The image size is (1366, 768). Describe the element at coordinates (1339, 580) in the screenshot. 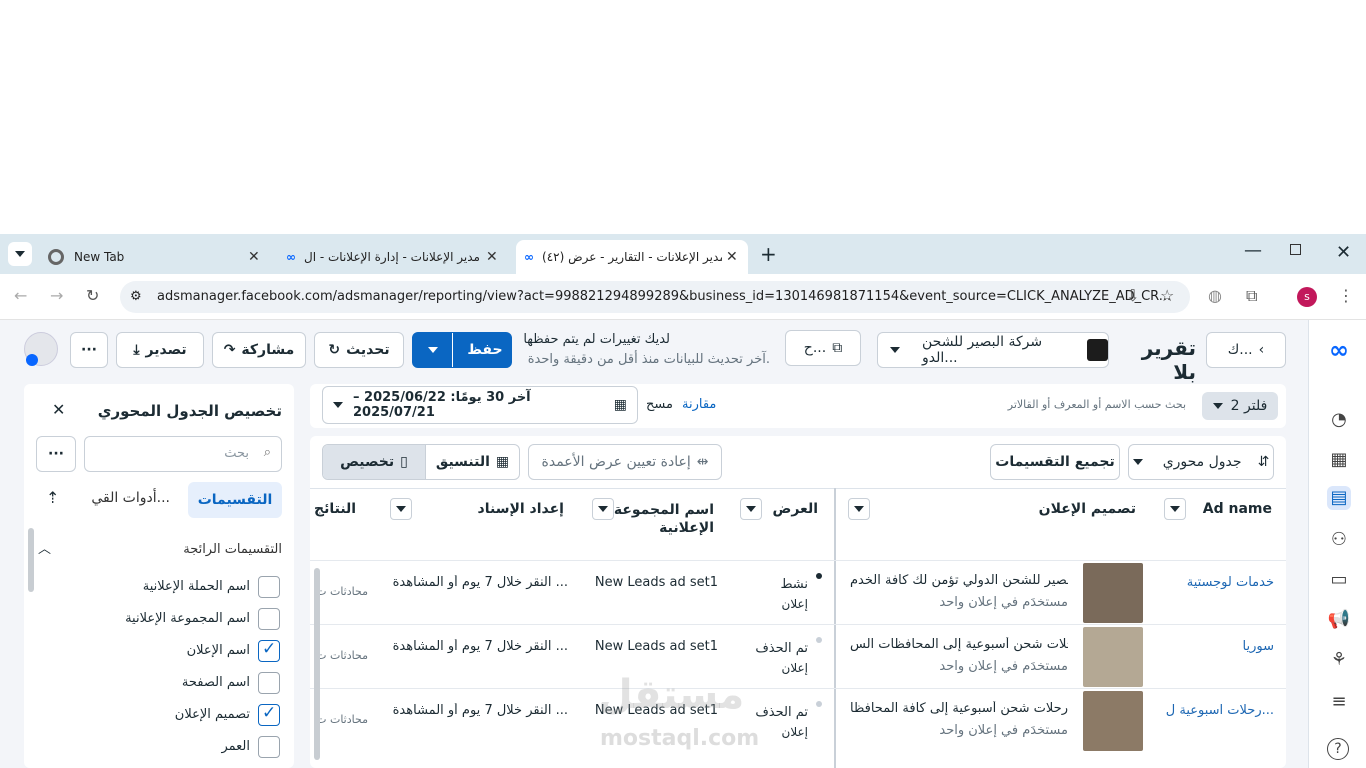

I see `billing-icon: ▭` at that location.